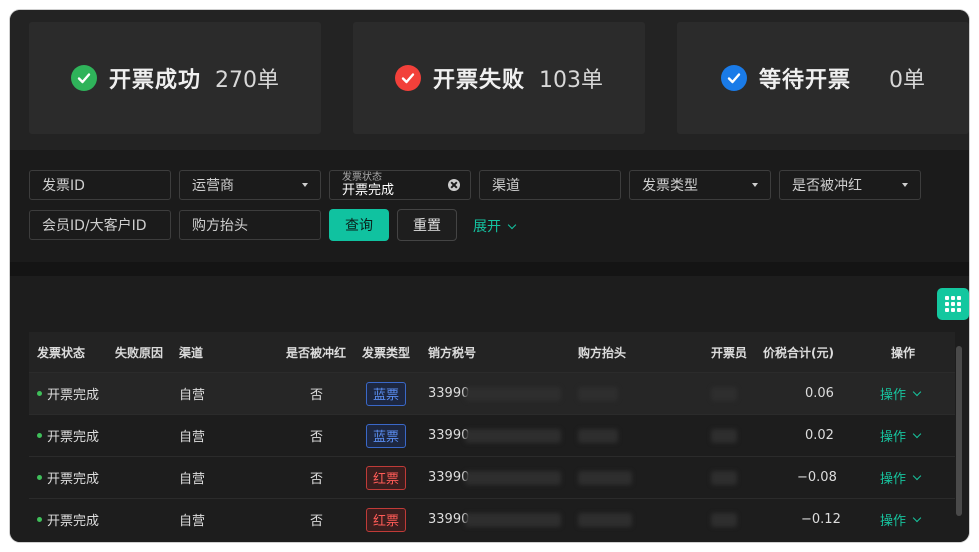 This screenshot has width=979, height=552. What do you see at coordinates (907, 80) in the screenshot?
I see `stat-count: 0单` at bounding box center [907, 80].